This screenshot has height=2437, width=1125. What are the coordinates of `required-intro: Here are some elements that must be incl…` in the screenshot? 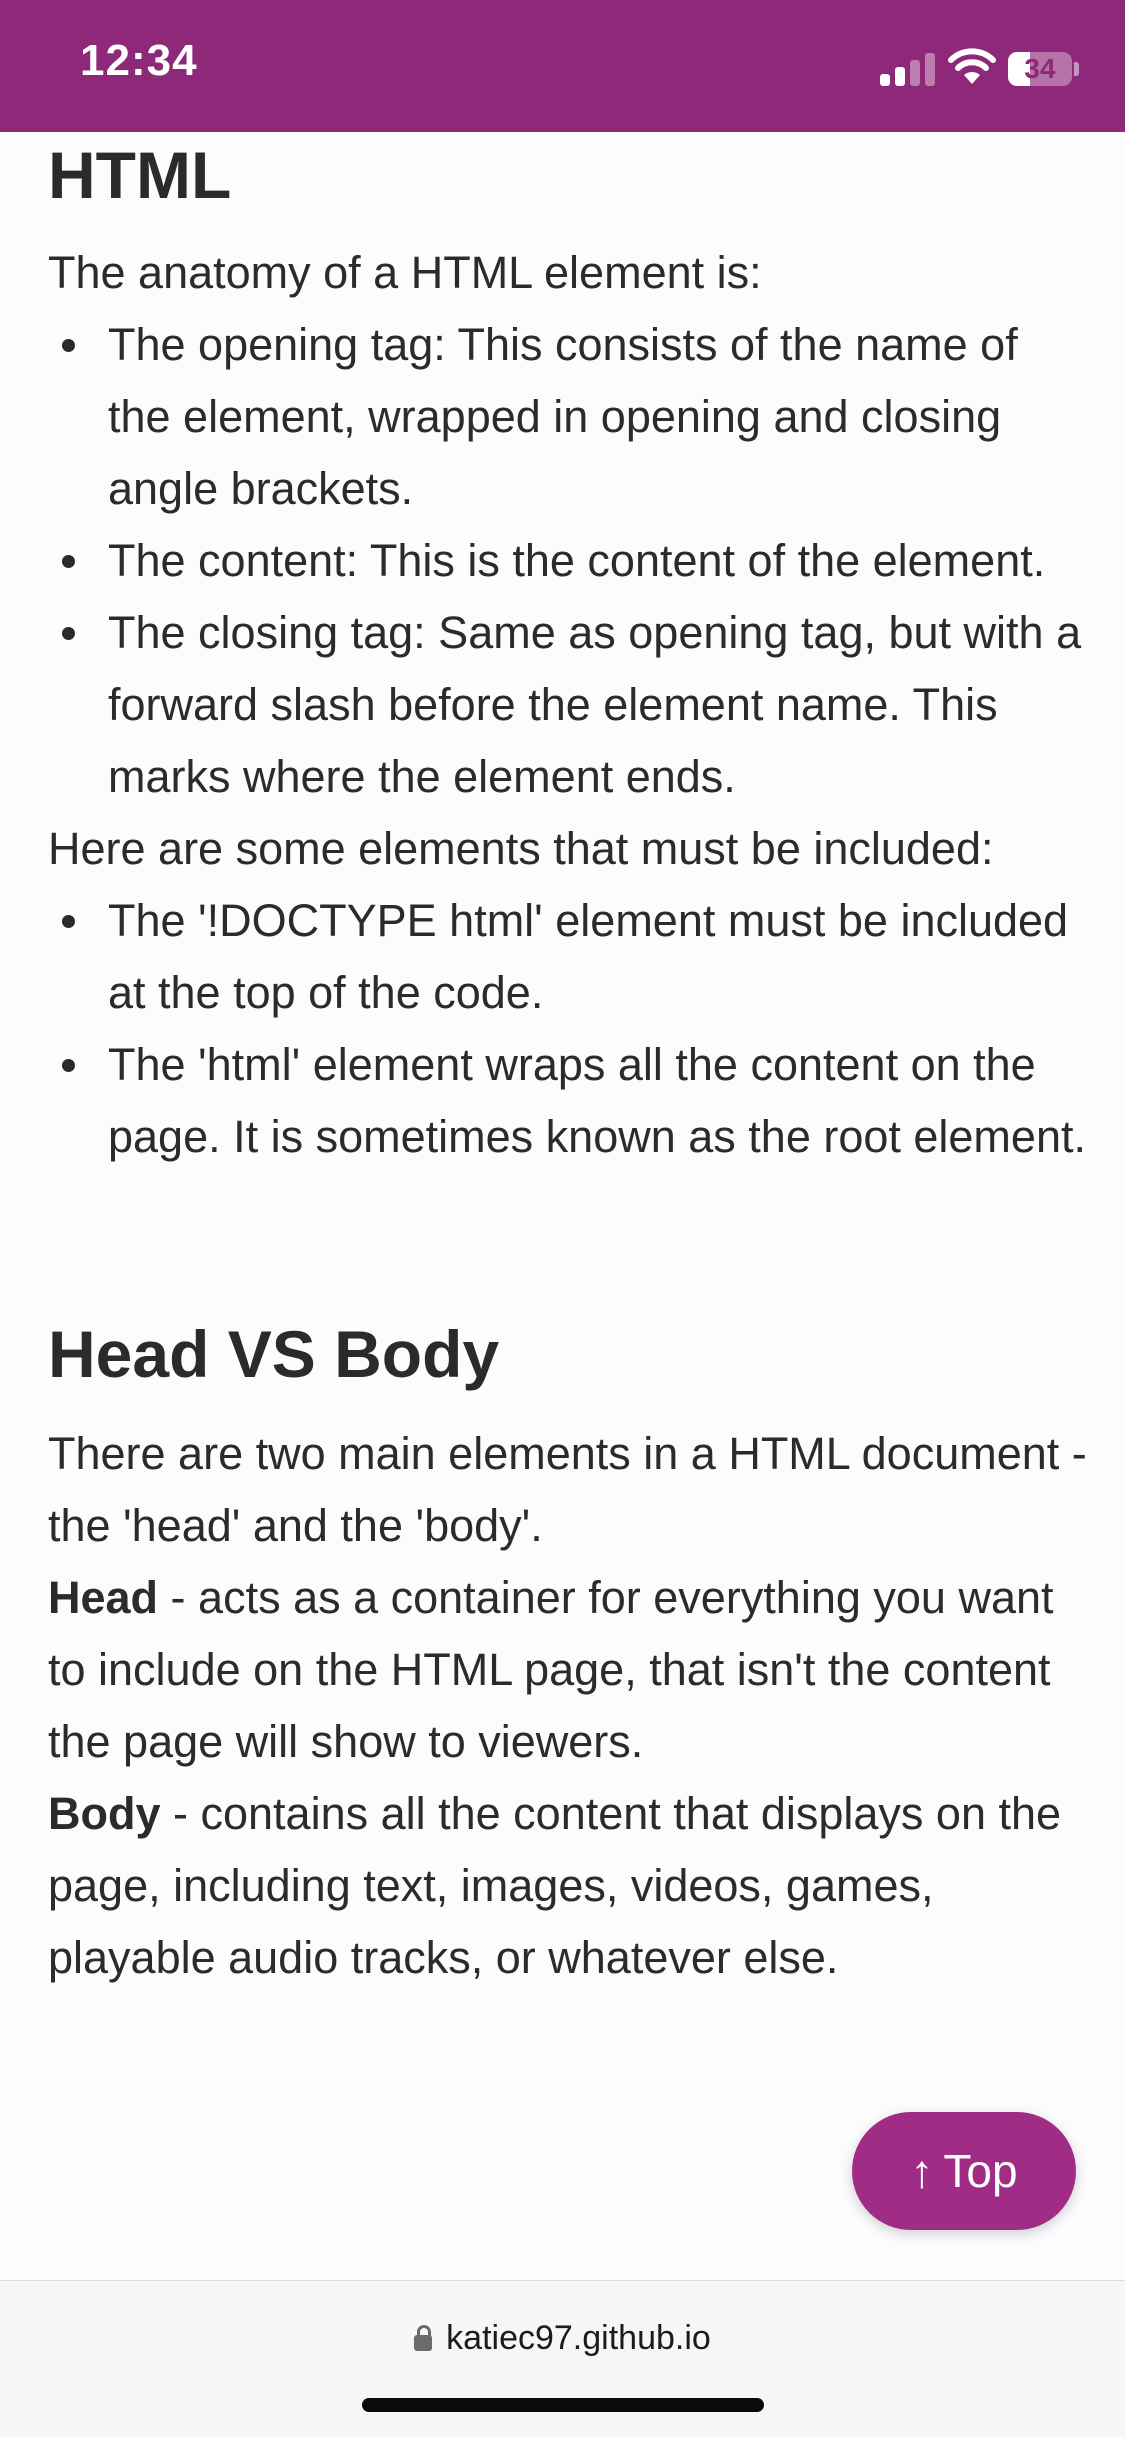 It's located at (521, 849).